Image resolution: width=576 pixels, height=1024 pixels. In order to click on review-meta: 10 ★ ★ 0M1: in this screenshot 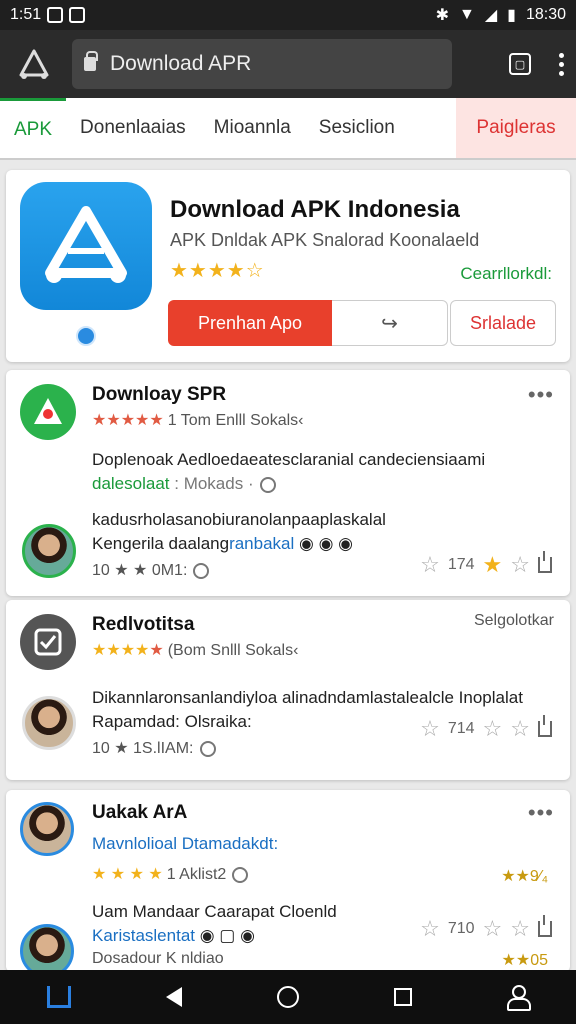, I will do `click(151, 570)`.